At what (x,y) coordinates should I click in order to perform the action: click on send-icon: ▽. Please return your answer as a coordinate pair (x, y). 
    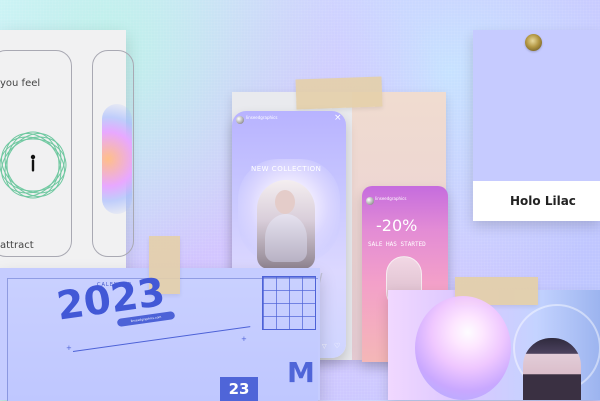
    Looking at the image, I should click on (324, 346).